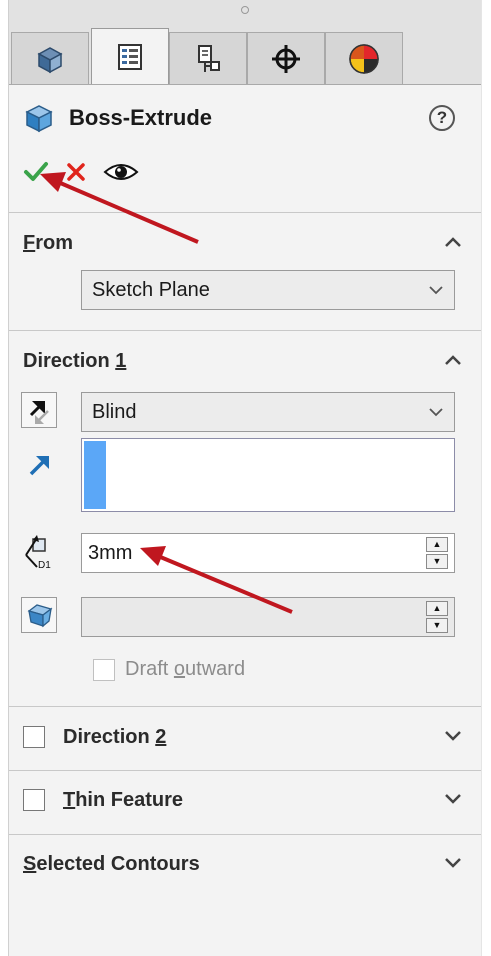  Describe the element at coordinates (141, 117) in the screenshot. I see `page-title: Boss-Extrude` at that location.